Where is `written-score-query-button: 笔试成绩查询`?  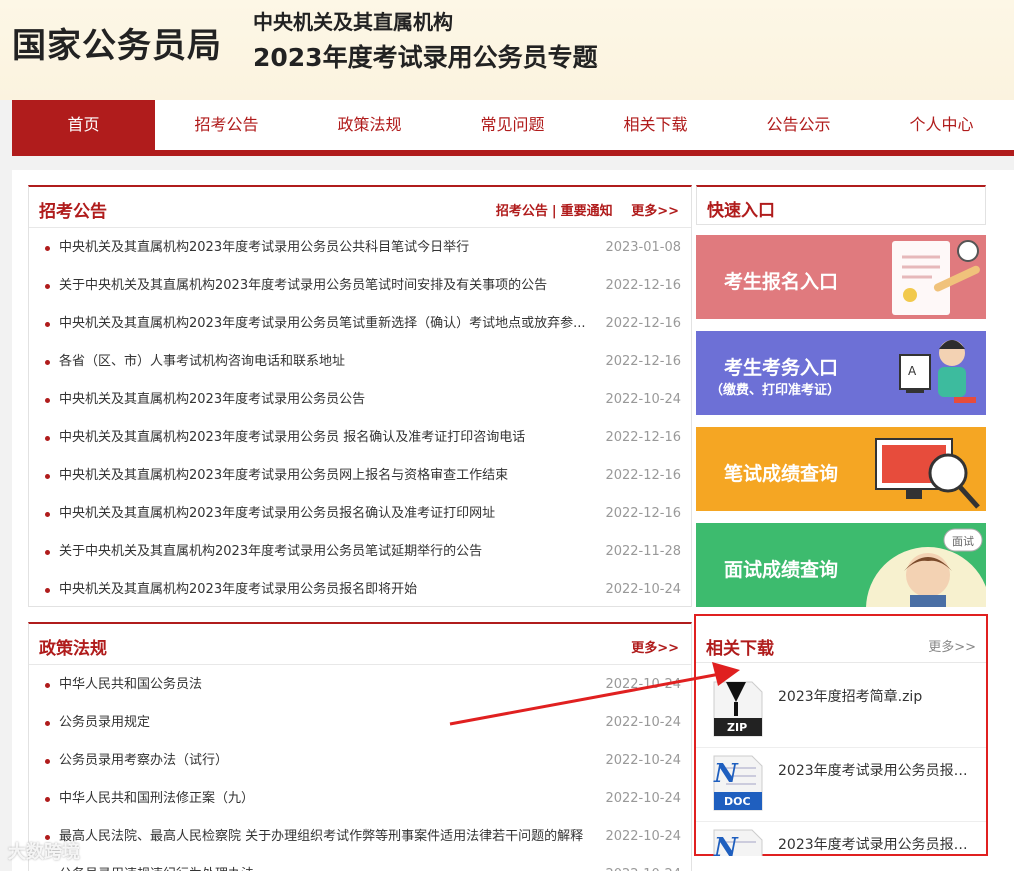
written-score-query-button: 笔试成绩查询 is located at coordinates (841, 469).